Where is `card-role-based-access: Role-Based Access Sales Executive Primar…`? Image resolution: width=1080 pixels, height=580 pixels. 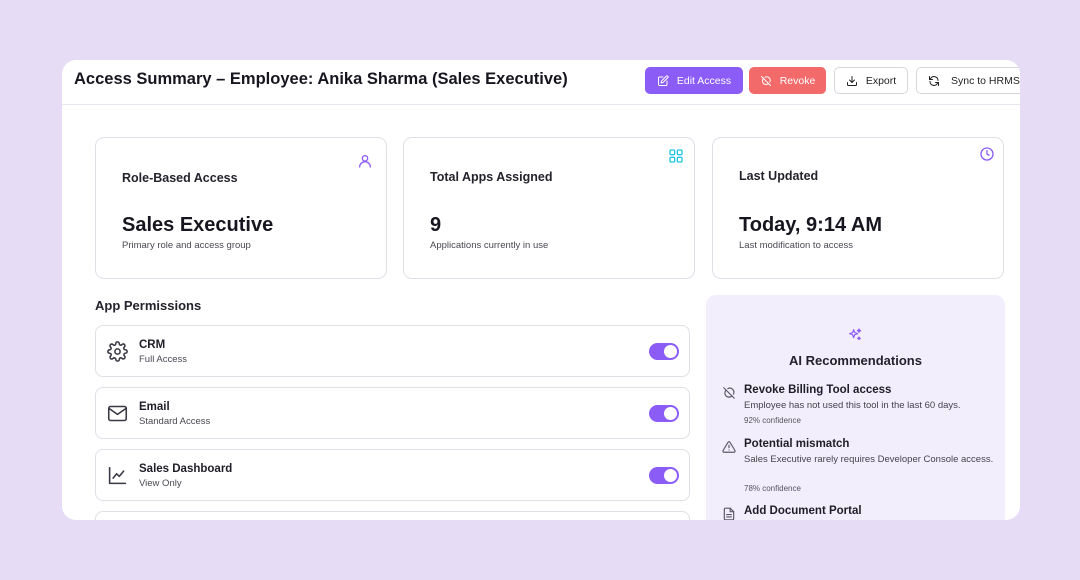 card-role-based-access: Role-Based Access Sales Executive Primar… is located at coordinates (241, 208).